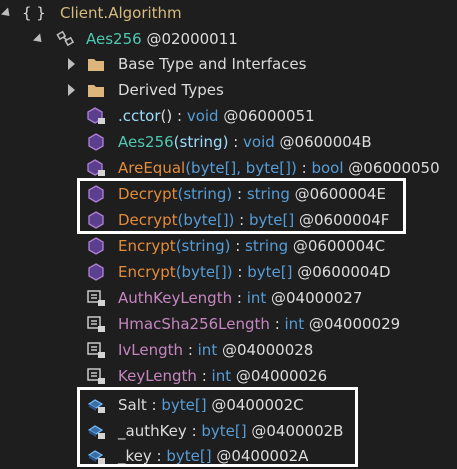  I want to click on highlight-box-fields, so click(217, 427).